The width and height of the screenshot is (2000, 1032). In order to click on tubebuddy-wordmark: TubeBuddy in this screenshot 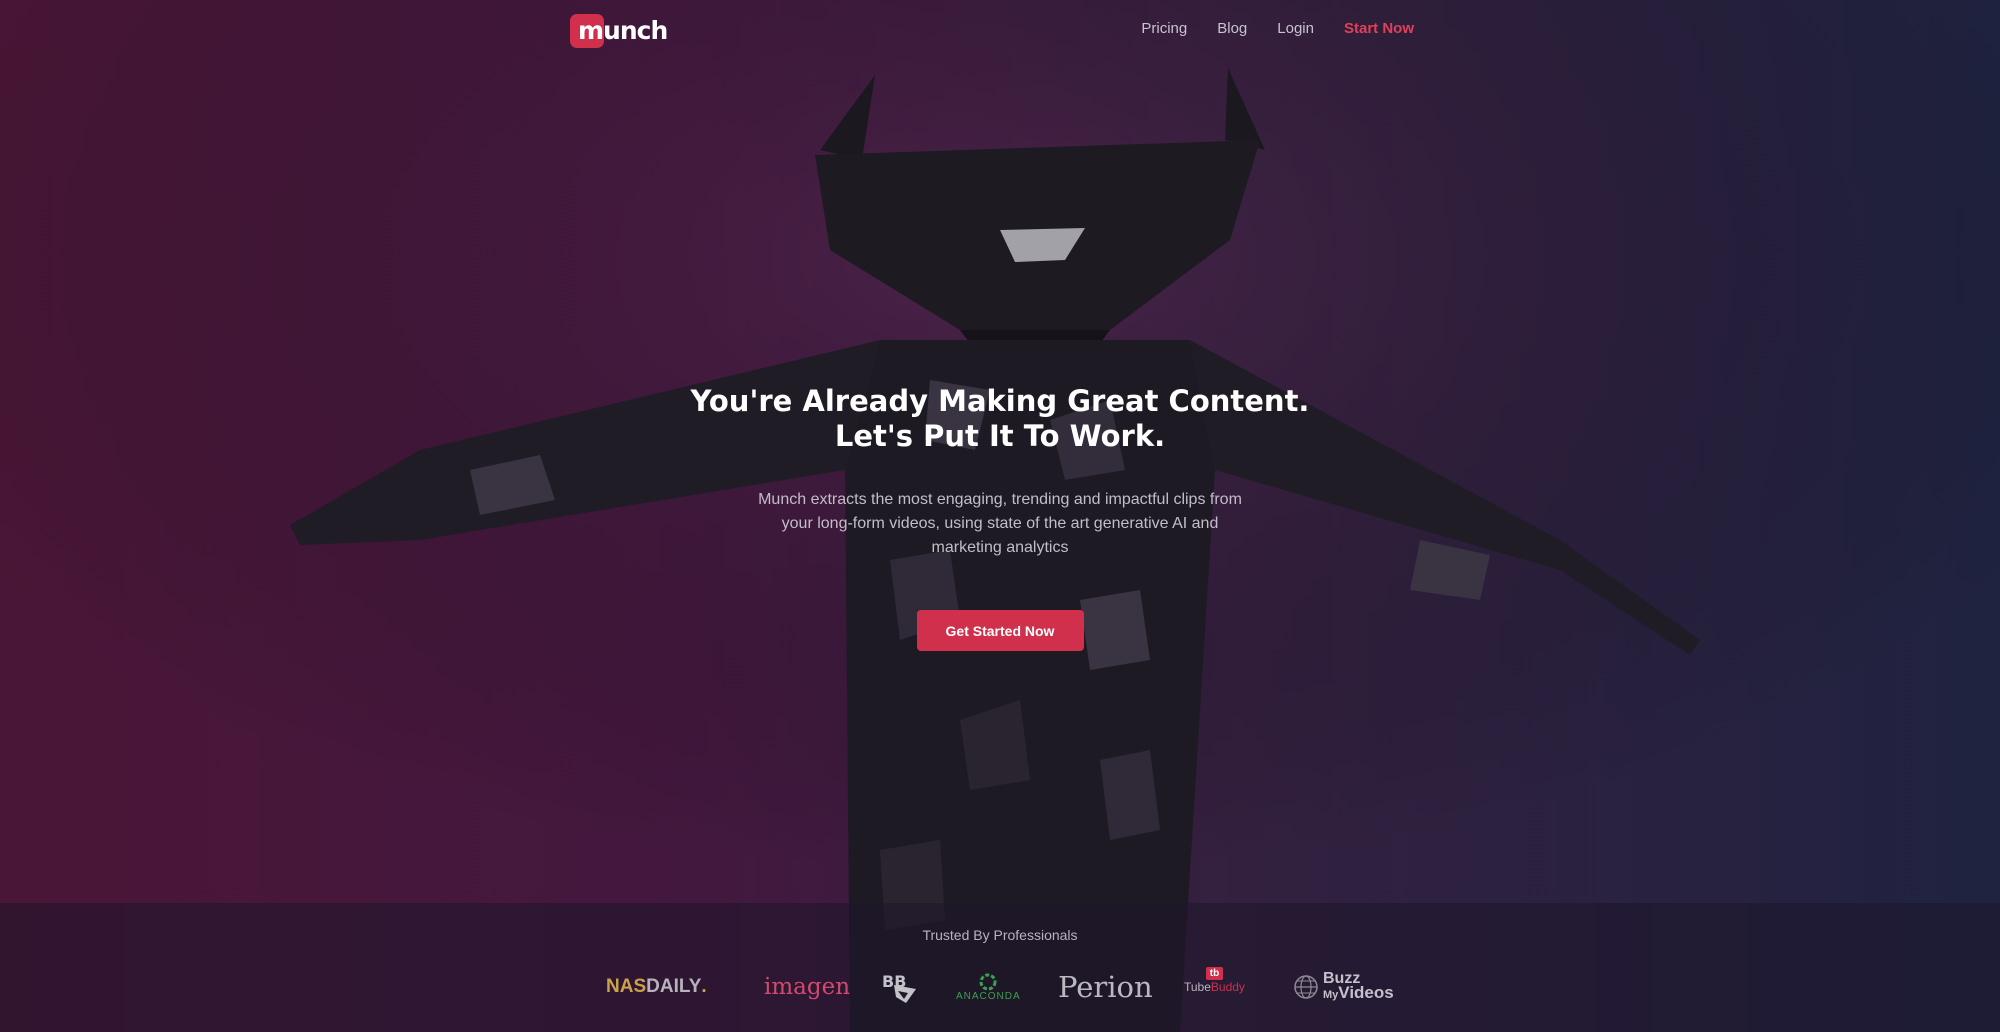, I will do `click(1214, 987)`.